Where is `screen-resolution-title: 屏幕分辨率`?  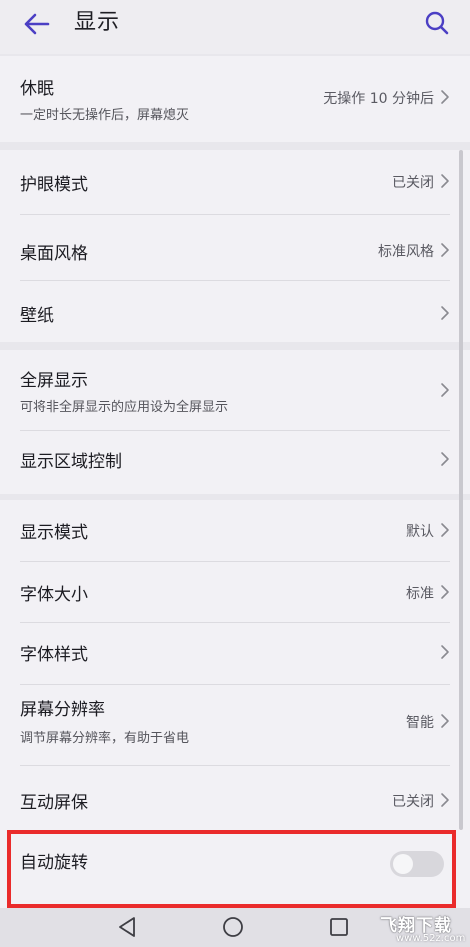 screen-resolution-title: 屏幕分辨率 is located at coordinates (62, 710).